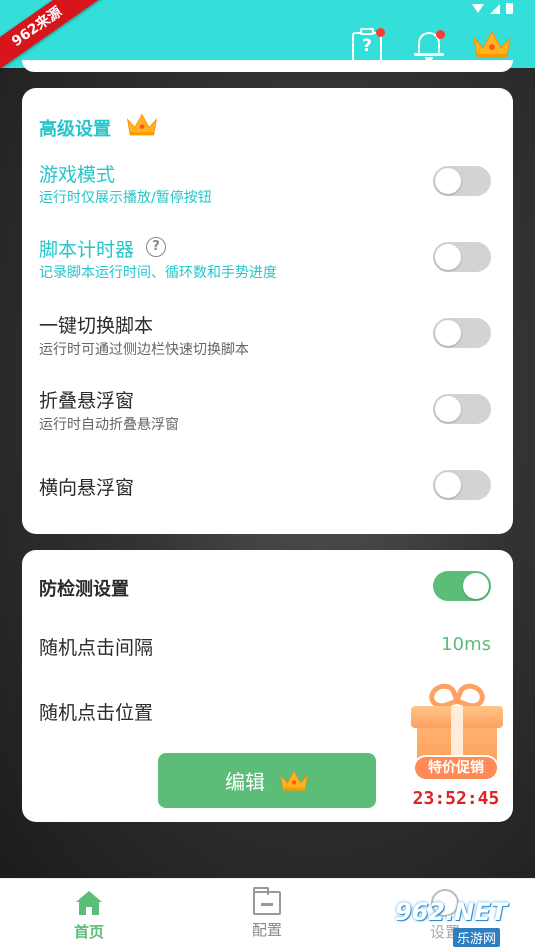 The height and width of the screenshot is (951, 535). I want to click on quick-switch-toggle, so click(462, 333).